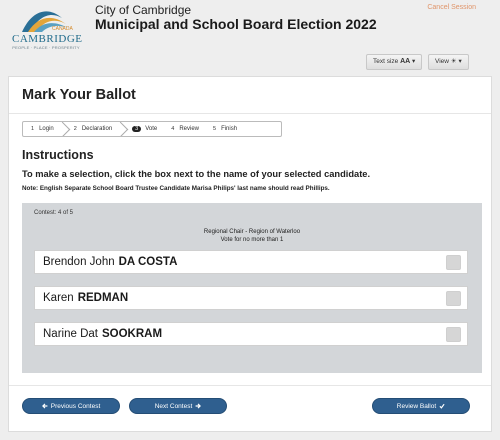 The image size is (500, 440). I want to click on contest-counter: Contest: 4 of 5, so click(54, 213).